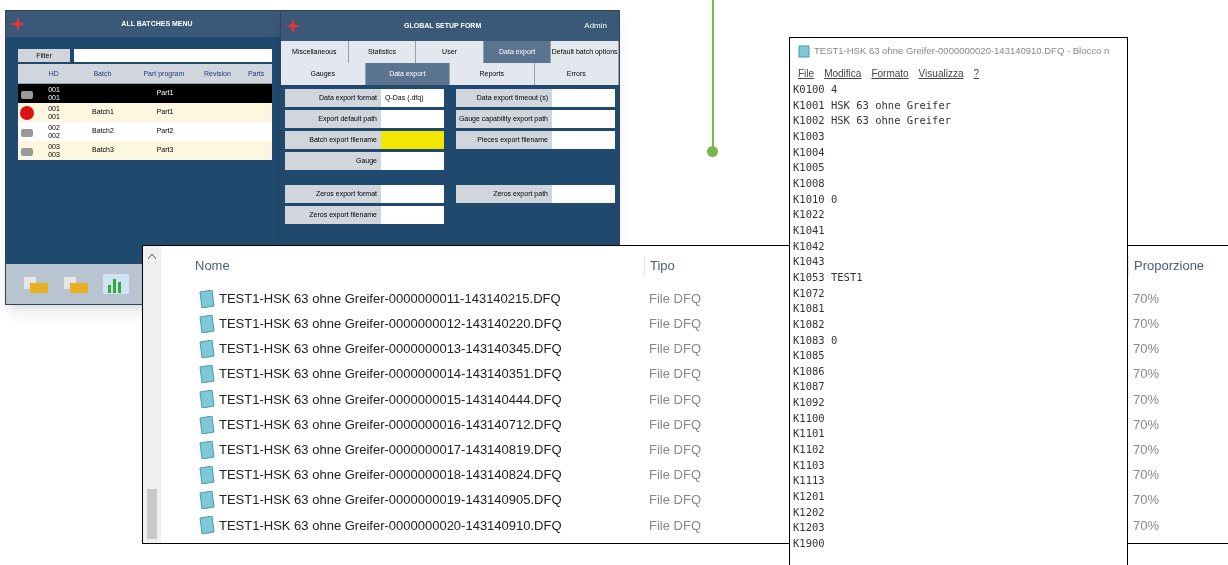 Image resolution: width=1228 pixels, height=565 pixels. I want to click on column-header: Tipo, so click(662, 266).